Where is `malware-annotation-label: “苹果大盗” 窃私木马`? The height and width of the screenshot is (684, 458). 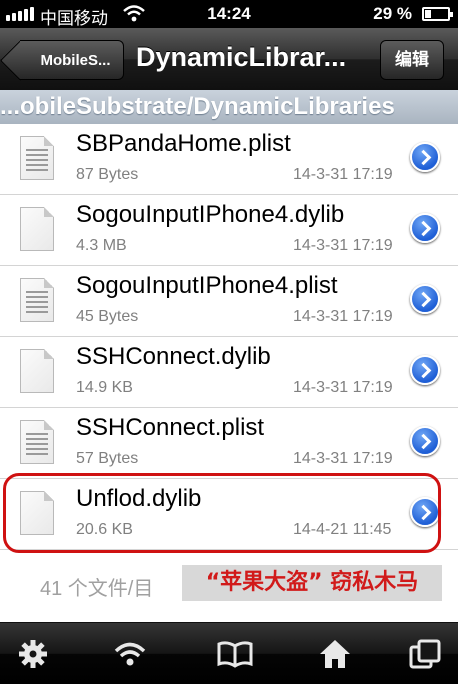 malware-annotation-label: “苹果大盗” 窃私木马 is located at coordinates (312, 583).